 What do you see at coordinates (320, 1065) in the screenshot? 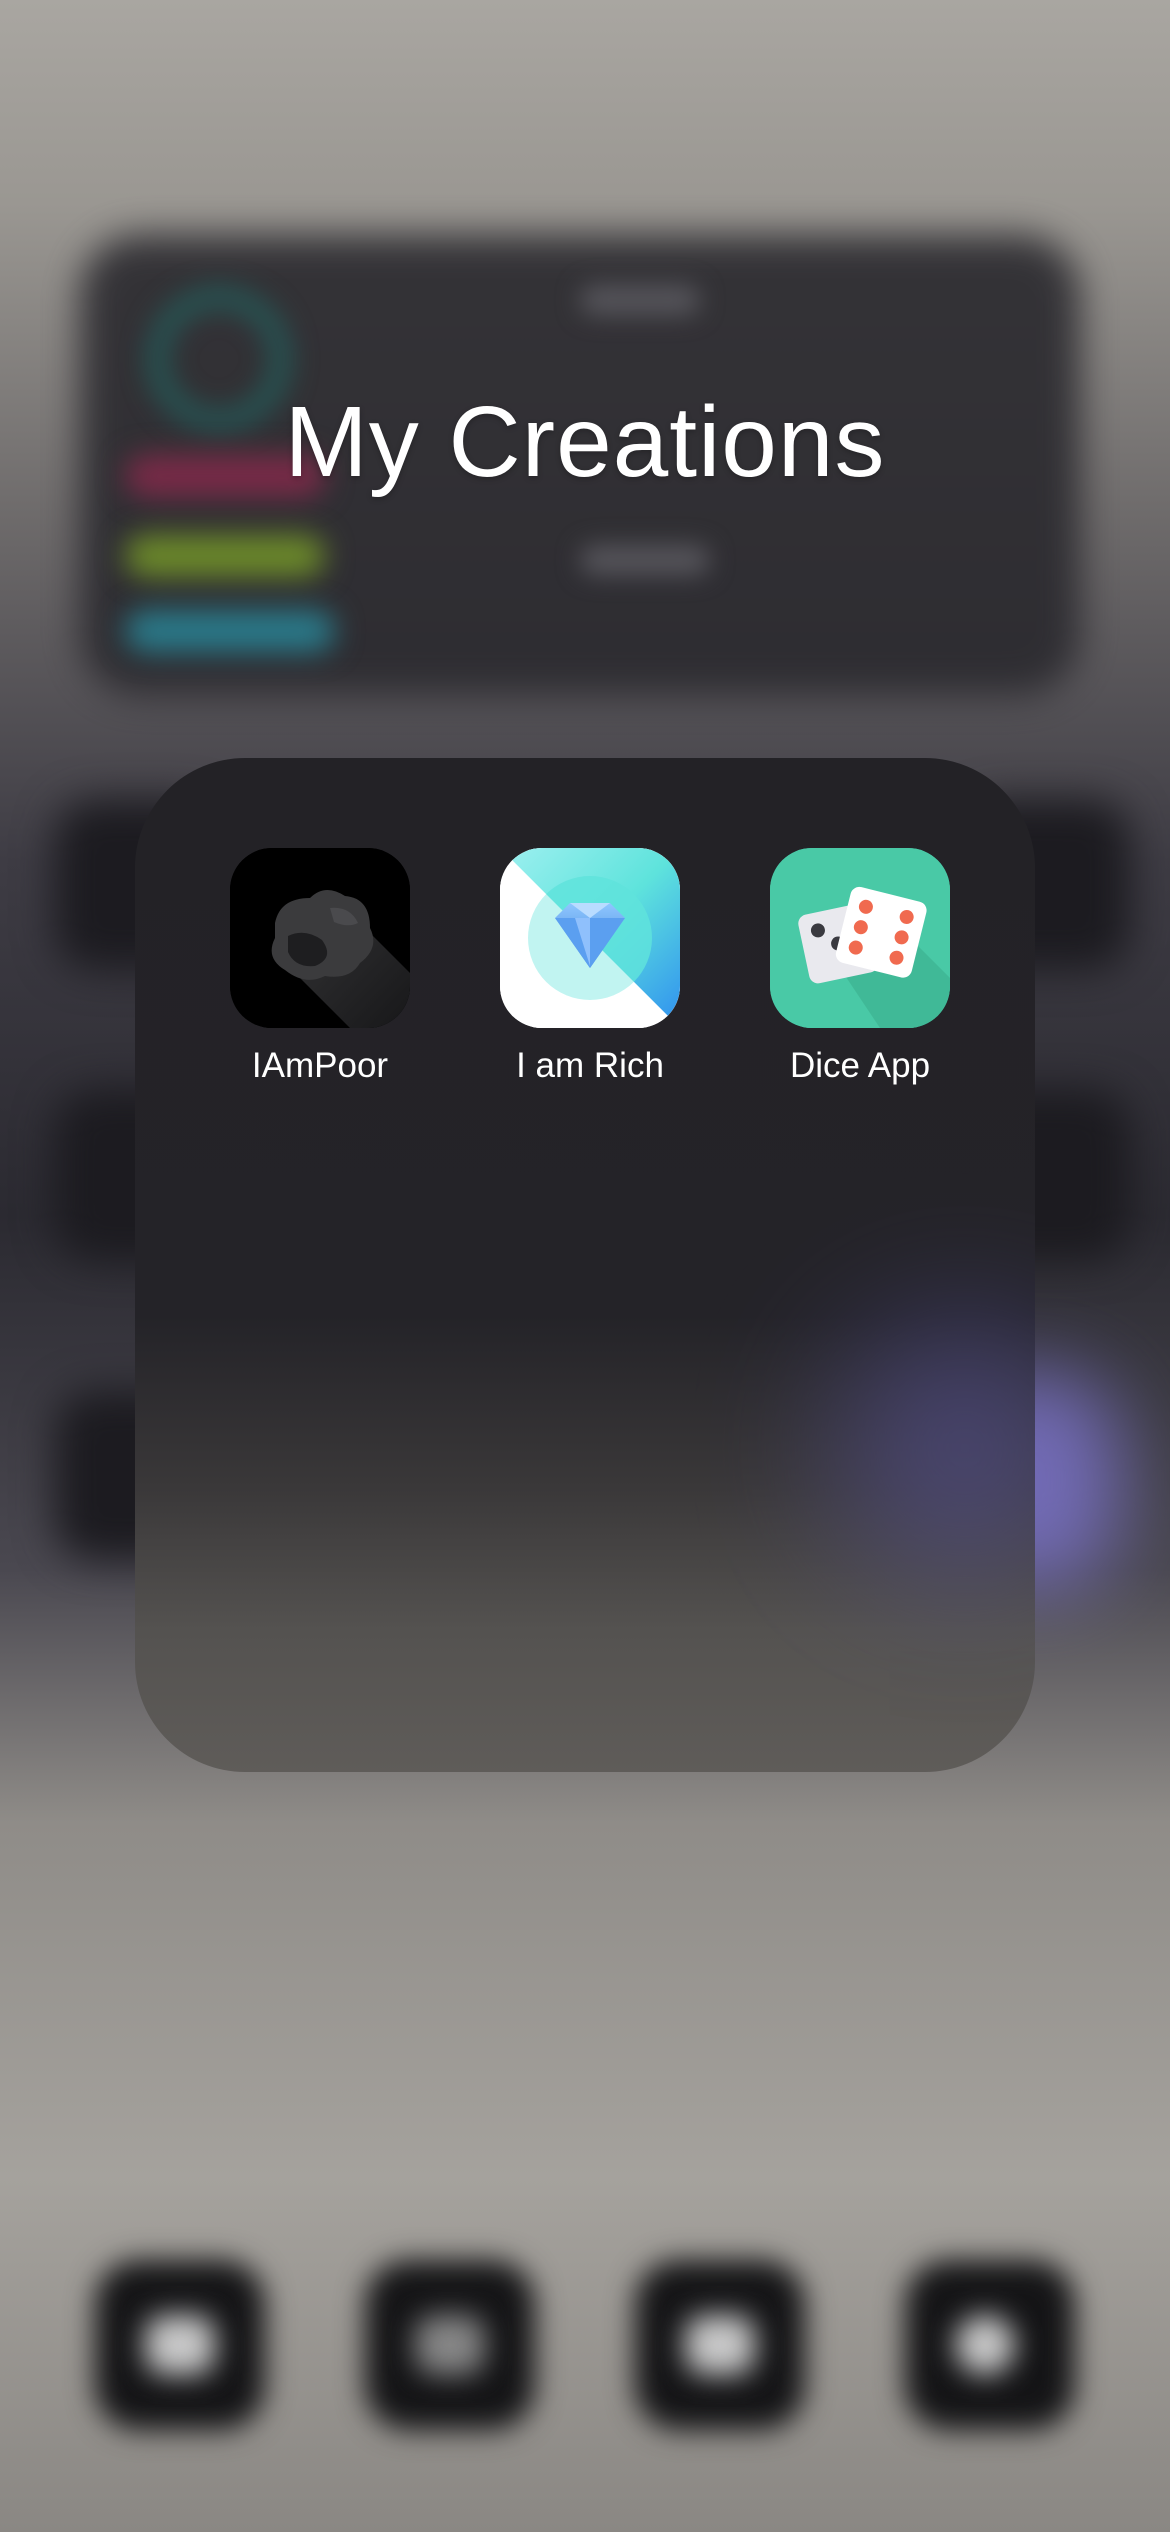
I see `app-label: IAmPoor` at bounding box center [320, 1065].